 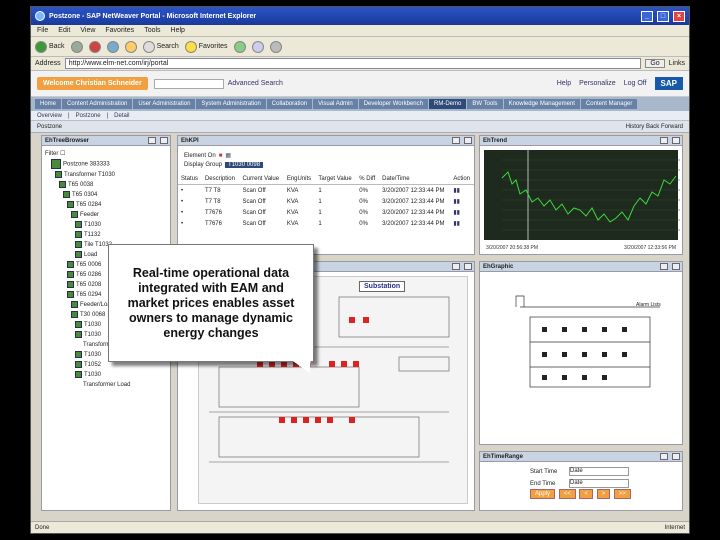 What do you see at coordinates (622, 494) in the screenshot?
I see `last-button: >>` at bounding box center [622, 494].